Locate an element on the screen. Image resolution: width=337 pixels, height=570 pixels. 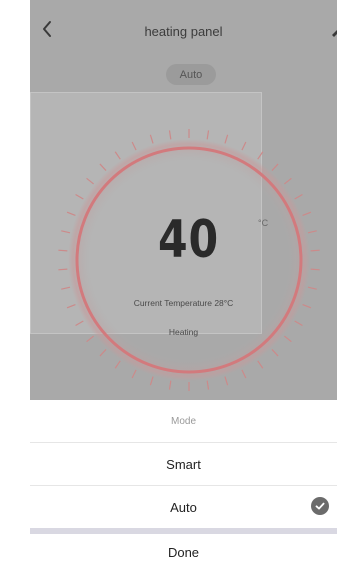
done-button: Done is located at coordinates (183, 552).